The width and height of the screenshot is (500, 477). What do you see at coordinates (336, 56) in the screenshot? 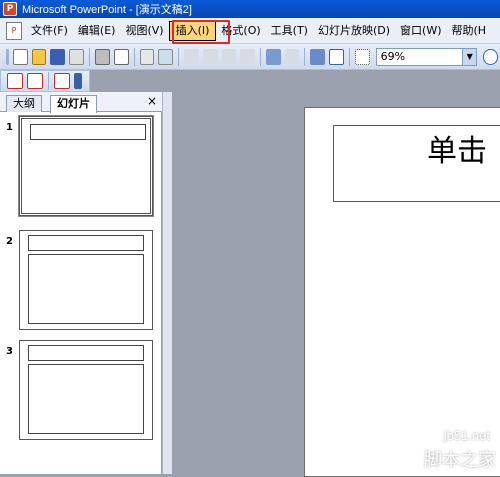
I see `insert-table-icon` at bounding box center [336, 56].